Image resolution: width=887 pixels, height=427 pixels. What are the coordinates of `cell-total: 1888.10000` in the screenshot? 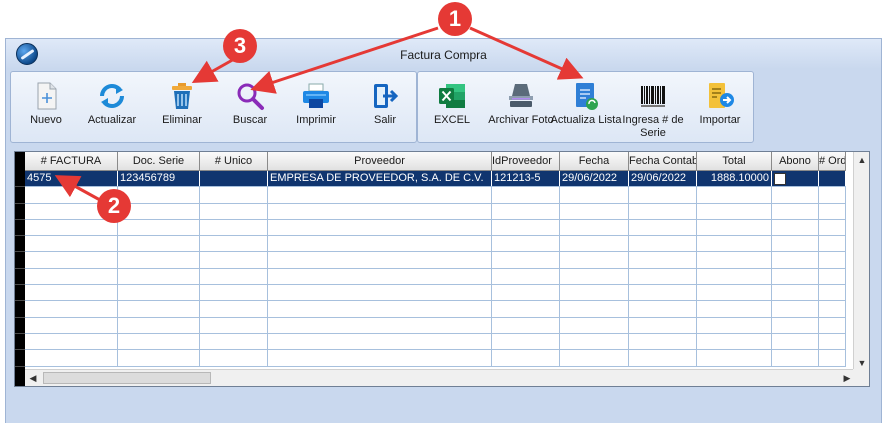 It's located at (734, 179).